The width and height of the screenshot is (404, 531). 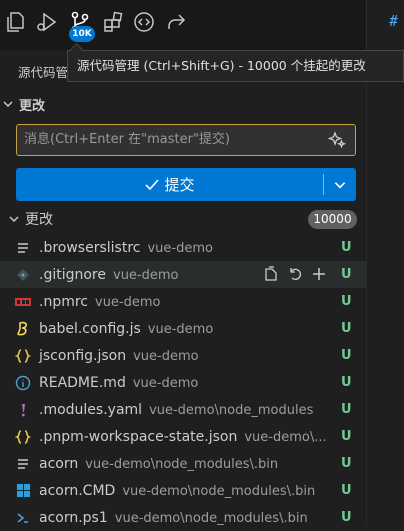 What do you see at coordinates (77, 490) in the screenshot?
I see `file-name: acorn.CMD` at bounding box center [77, 490].